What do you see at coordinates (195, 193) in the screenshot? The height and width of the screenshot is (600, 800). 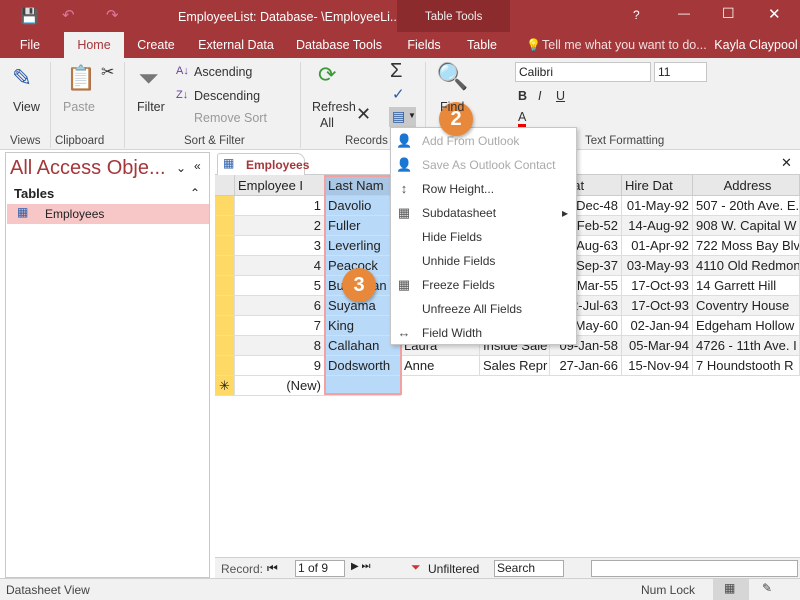 I see `section-collapse-icon: ⌃` at bounding box center [195, 193].